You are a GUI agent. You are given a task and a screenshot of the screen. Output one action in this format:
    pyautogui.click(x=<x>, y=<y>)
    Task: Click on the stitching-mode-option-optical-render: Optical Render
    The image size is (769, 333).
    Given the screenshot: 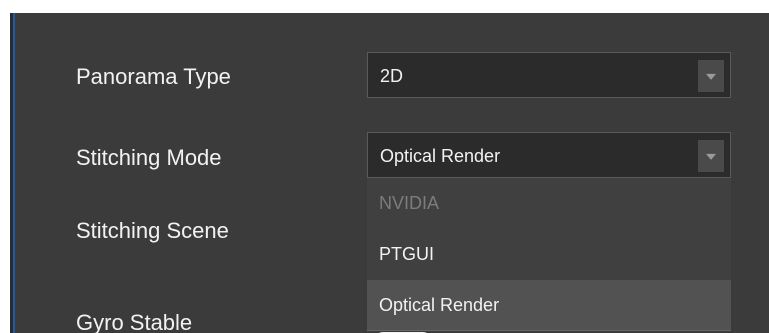 What is the action you would take?
    pyautogui.click(x=549, y=305)
    